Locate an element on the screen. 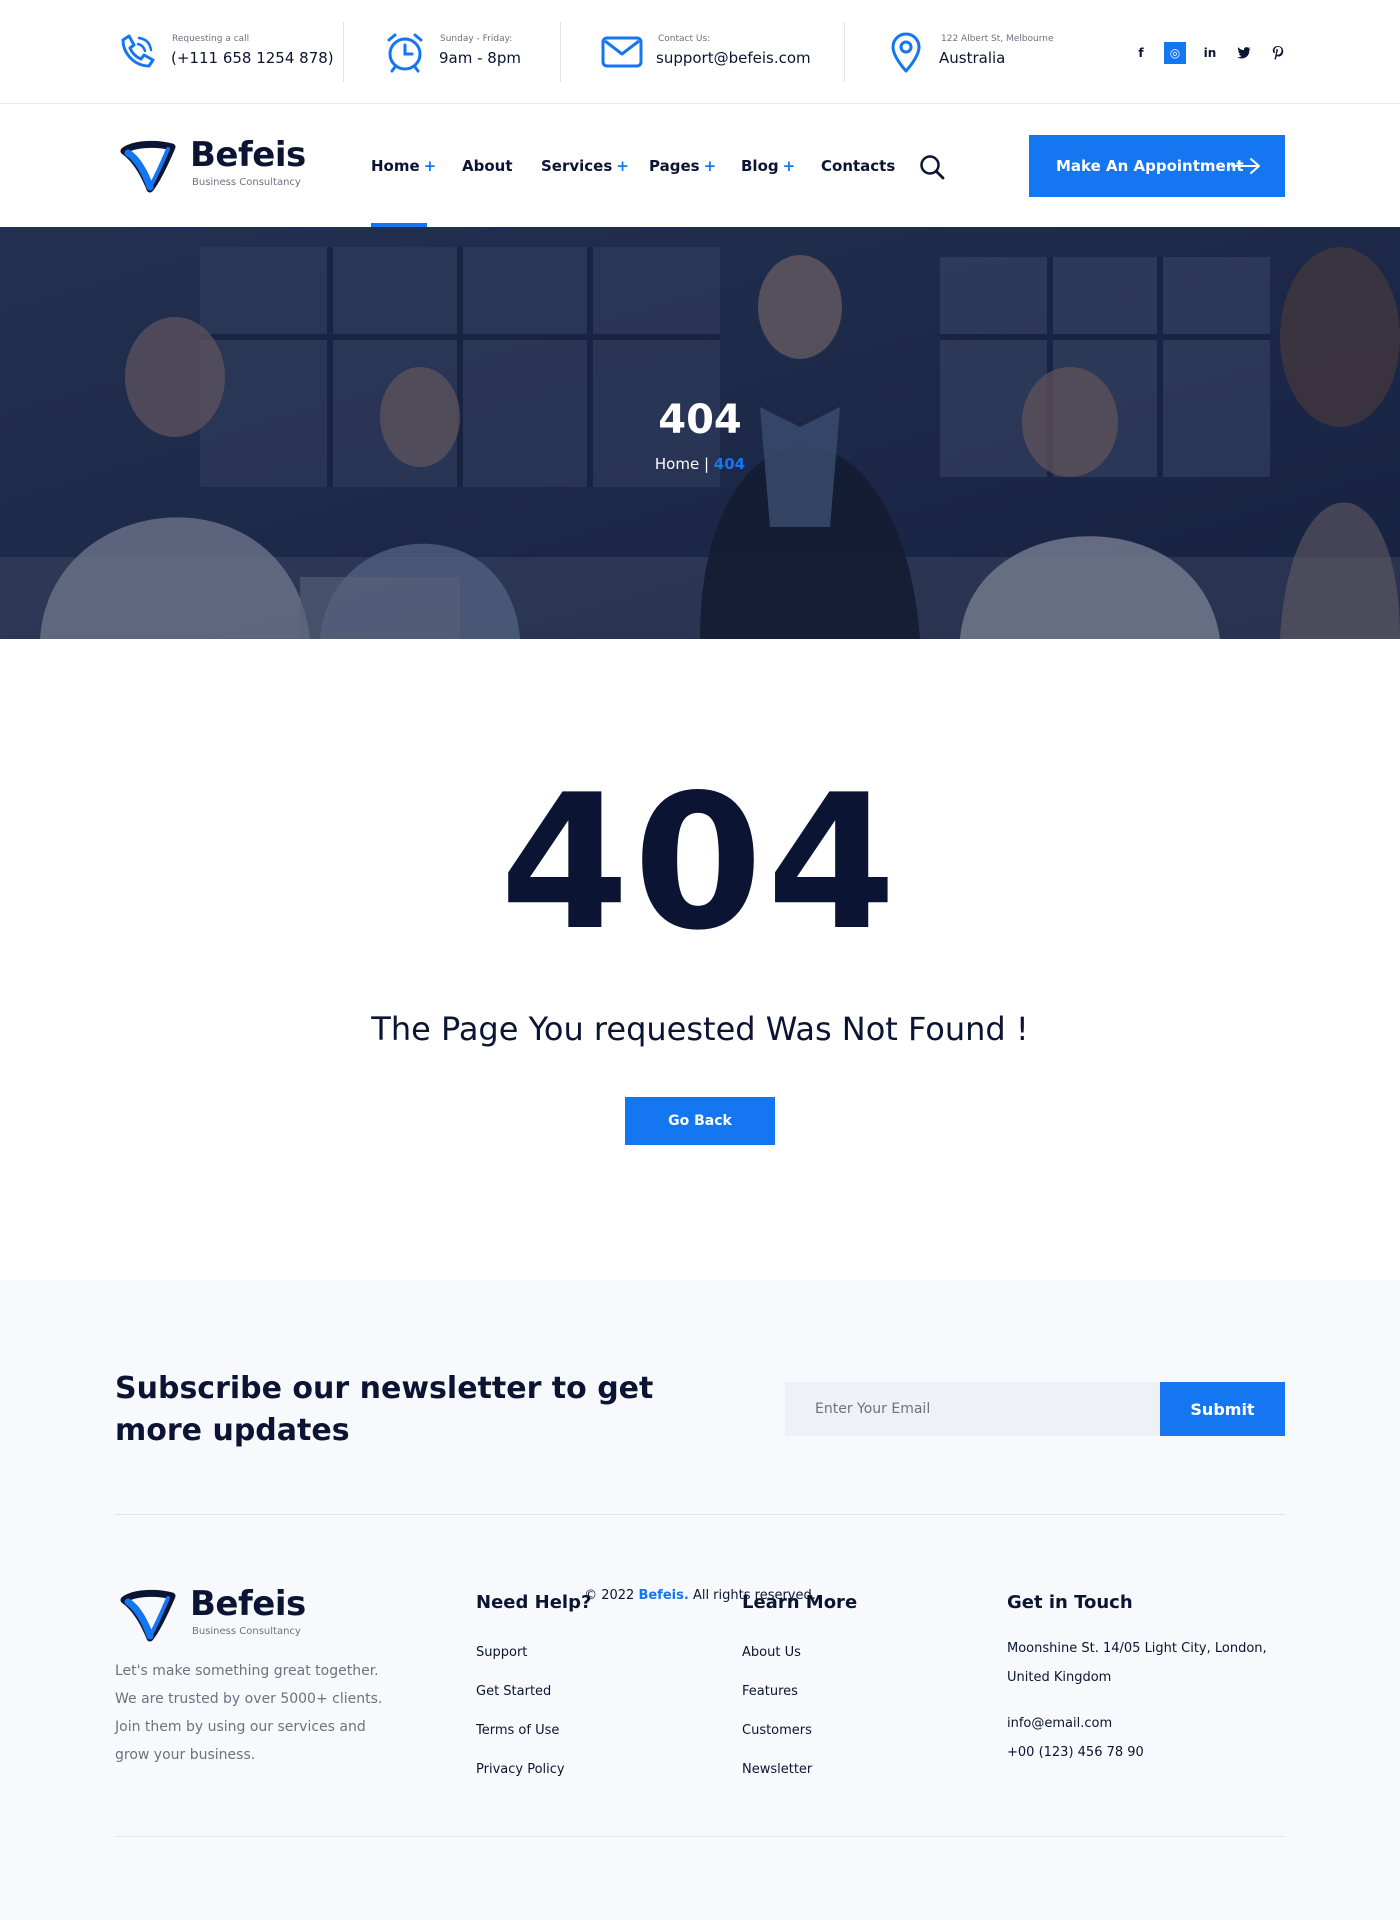 This screenshot has width=1400, height=1920. twitter-icon is located at coordinates (1244, 53).